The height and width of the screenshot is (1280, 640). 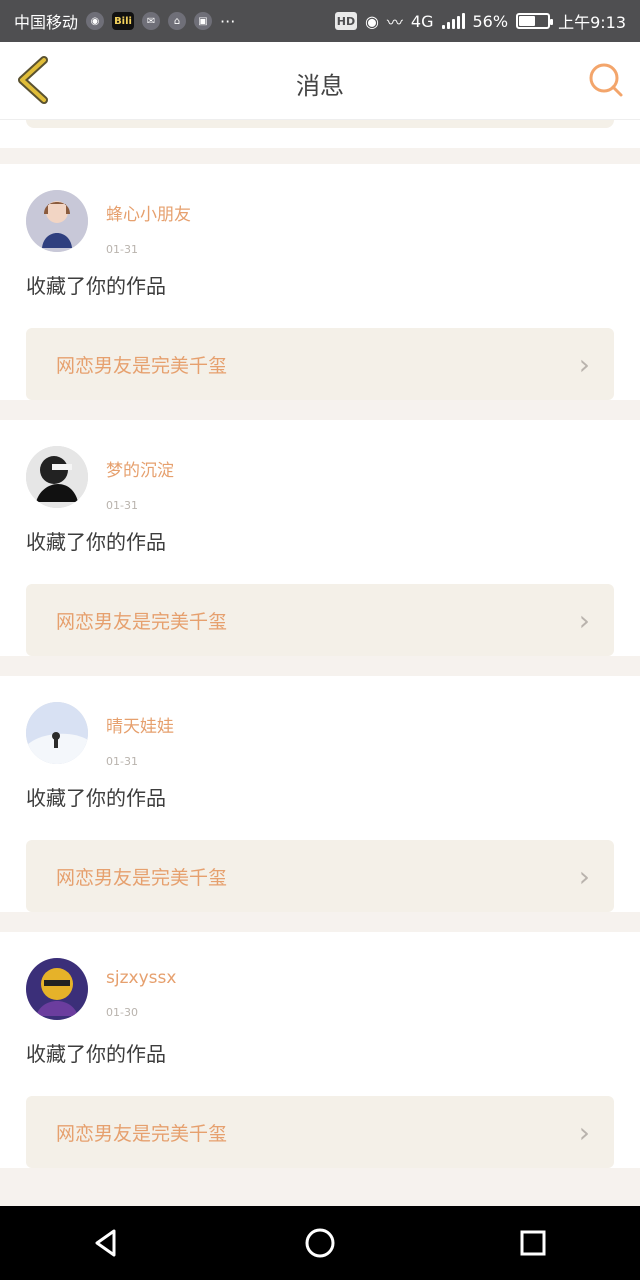 I want to click on meta: 蜂心小朋友 01-31, so click(x=148, y=223).